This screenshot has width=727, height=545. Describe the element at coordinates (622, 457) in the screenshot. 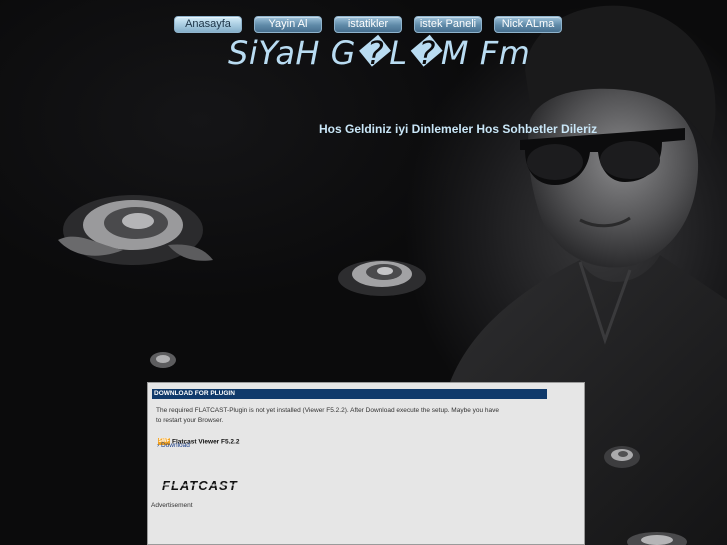

I see `rose-image-right` at that location.